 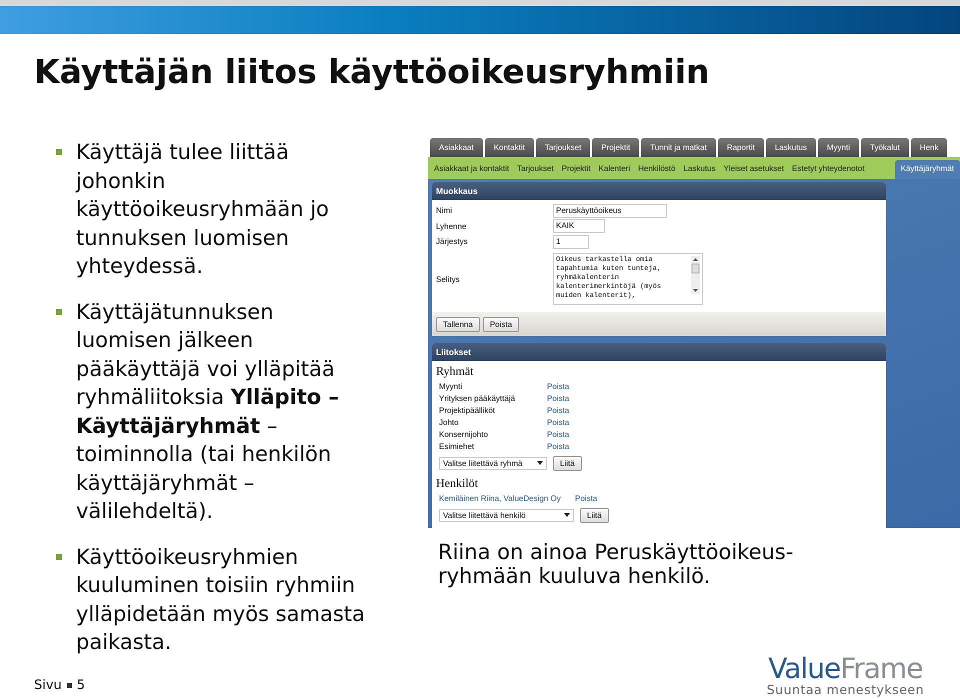 I want to click on person-dropdown: Valitse liitettävä henkilö, so click(x=506, y=515).